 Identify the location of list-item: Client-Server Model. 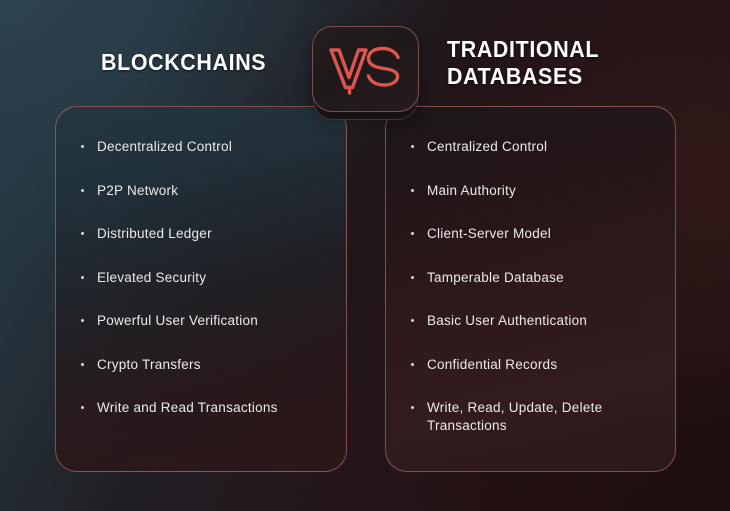
(533, 234).